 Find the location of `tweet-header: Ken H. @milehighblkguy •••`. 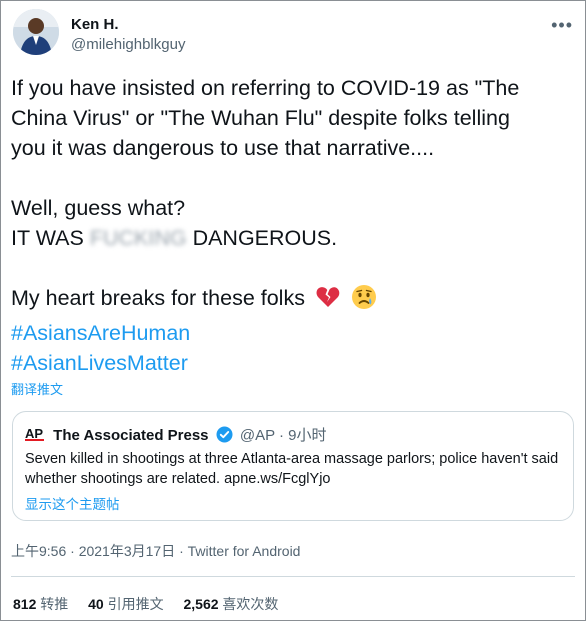

tweet-header: Ken H. @milehighblkguy ••• is located at coordinates (293, 34).